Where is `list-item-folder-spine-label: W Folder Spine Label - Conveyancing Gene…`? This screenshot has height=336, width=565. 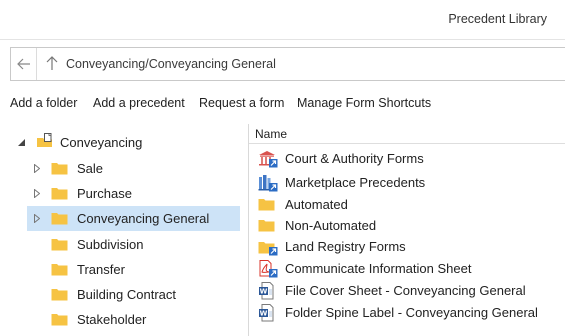 list-item-folder-spine-label: W Folder Spine Label - Conveyancing Gene… is located at coordinates (407, 312).